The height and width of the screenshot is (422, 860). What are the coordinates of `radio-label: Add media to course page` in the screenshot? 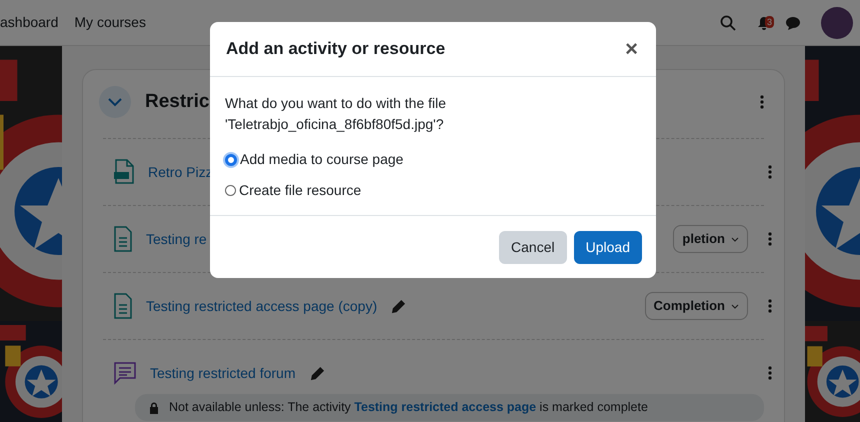 It's located at (322, 159).